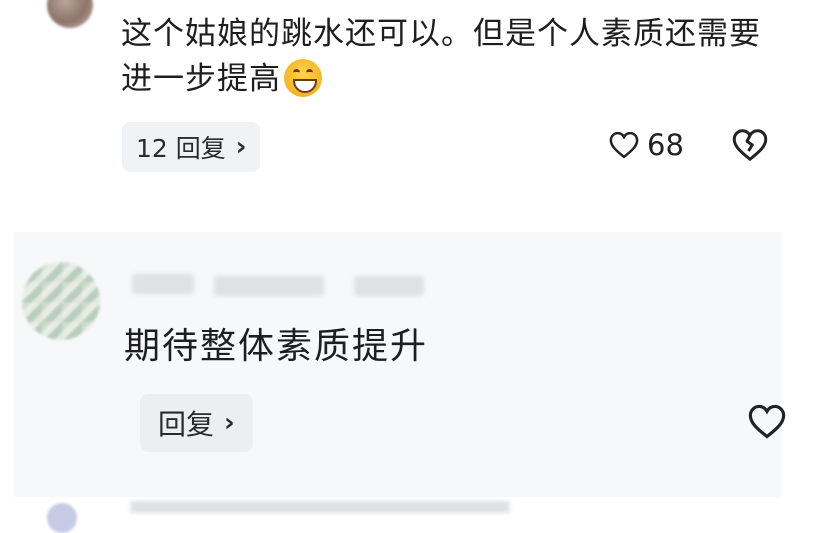 The width and height of the screenshot is (815, 533). I want to click on reply-button: 回复 ›, so click(196, 423).